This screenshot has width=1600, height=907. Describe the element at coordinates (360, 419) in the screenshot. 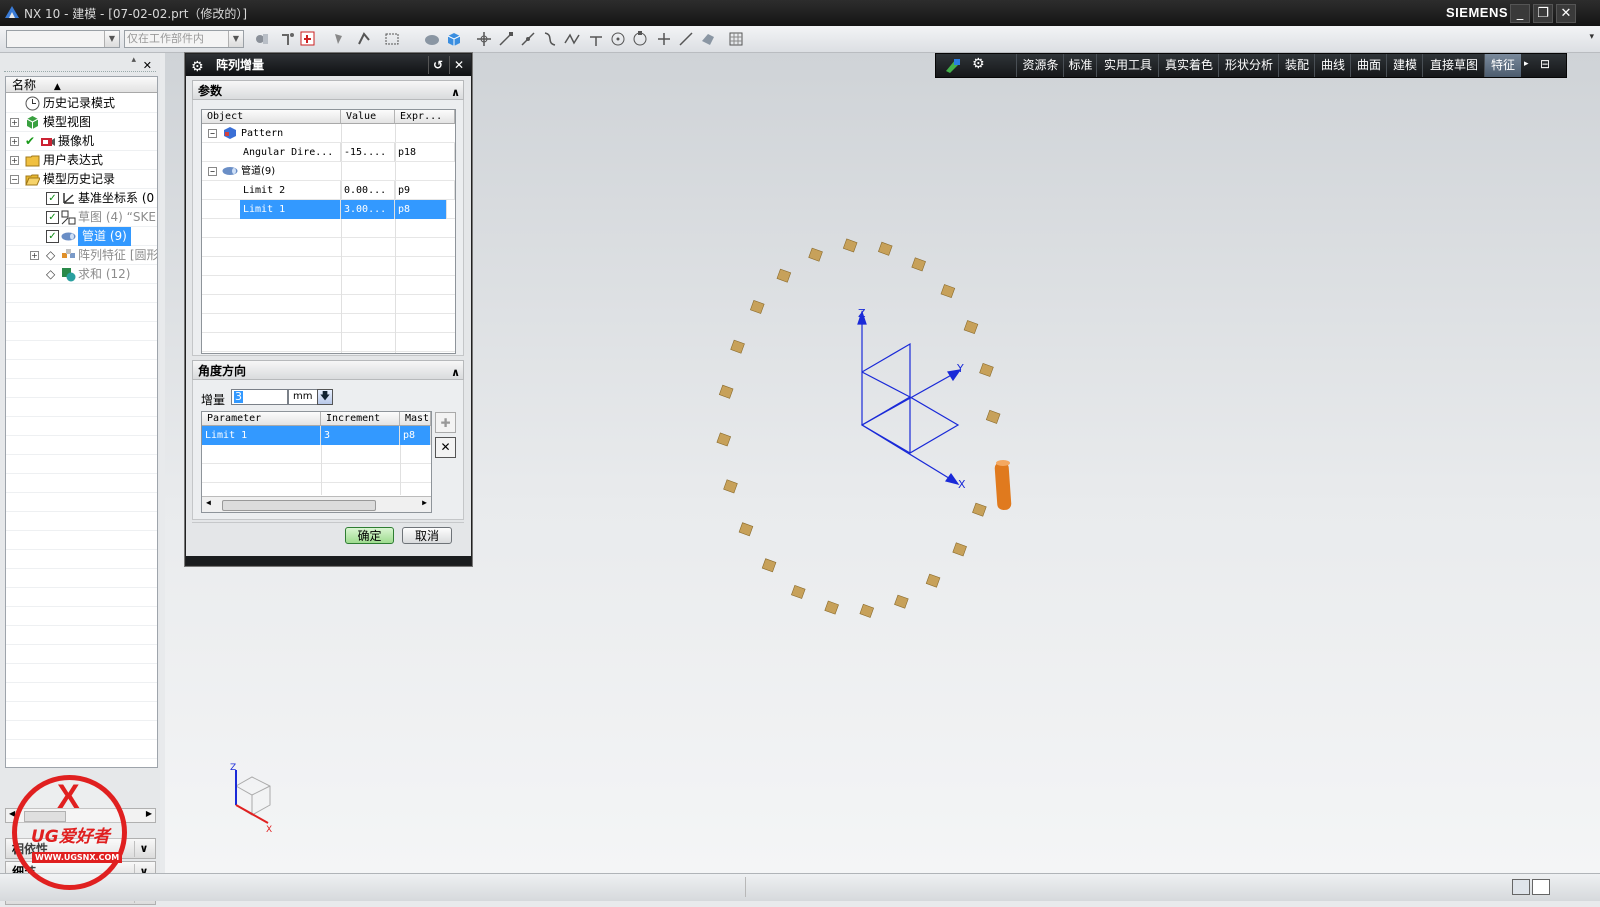

I see `increment-column-header: Increment` at that location.